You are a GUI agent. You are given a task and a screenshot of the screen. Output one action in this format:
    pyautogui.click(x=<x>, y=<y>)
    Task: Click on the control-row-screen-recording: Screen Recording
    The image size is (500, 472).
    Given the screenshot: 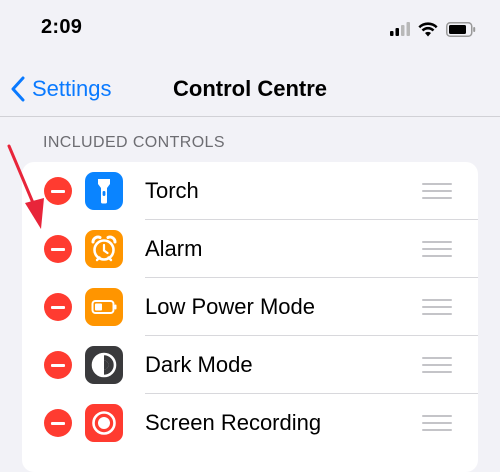 What is the action you would take?
    pyautogui.click(x=250, y=423)
    